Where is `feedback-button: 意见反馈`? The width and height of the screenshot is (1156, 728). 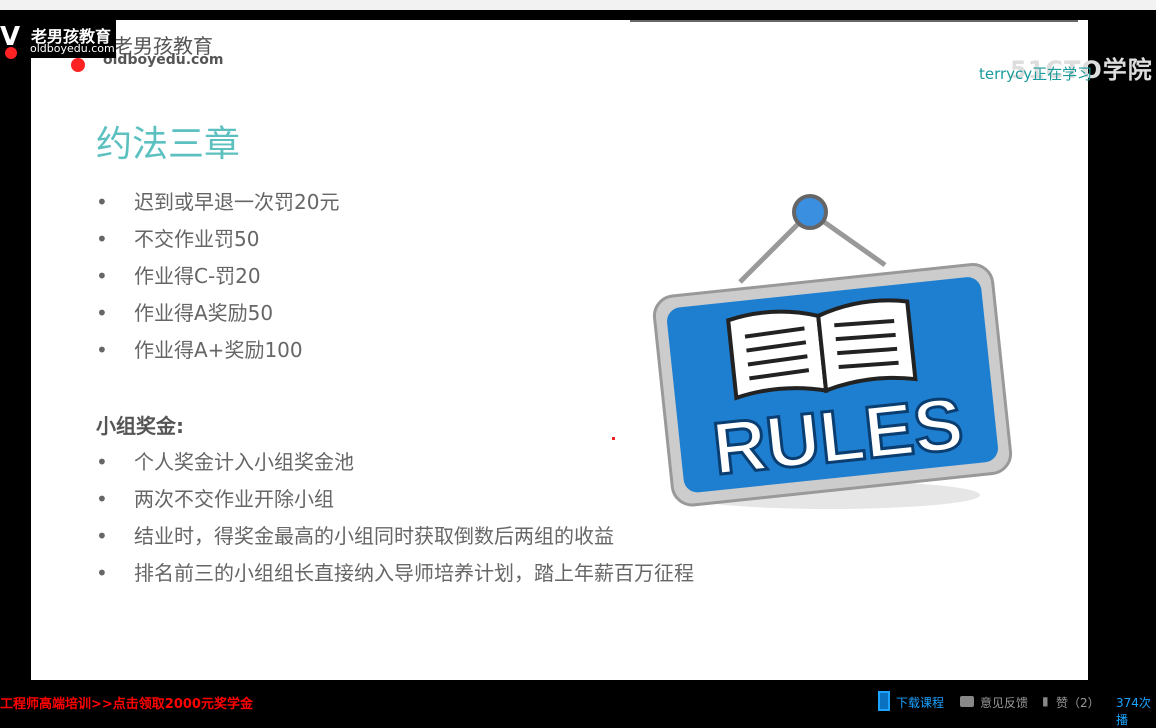 feedback-button: 意见反馈 is located at coordinates (1004, 702).